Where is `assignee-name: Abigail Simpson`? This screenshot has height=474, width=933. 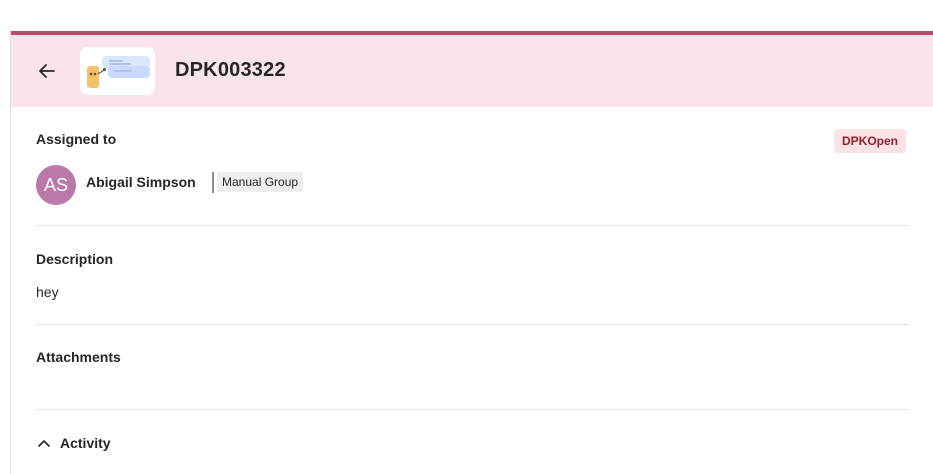 assignee-name: Abigail Simpson is located at coordinates (141, 182).